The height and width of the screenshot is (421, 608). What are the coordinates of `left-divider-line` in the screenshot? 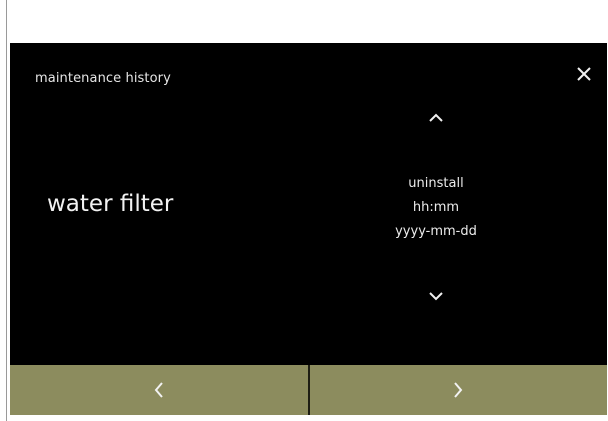 It's located at (6, 210).